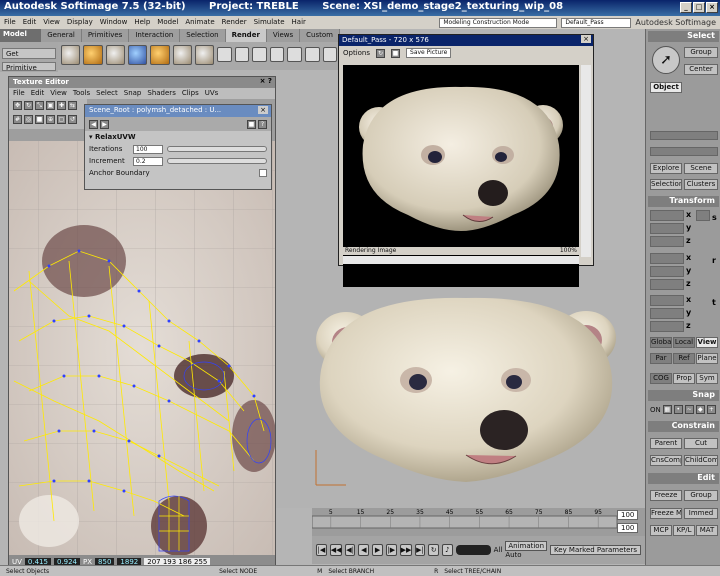  I want to click on te-menu-file: File, so click(19, 93).